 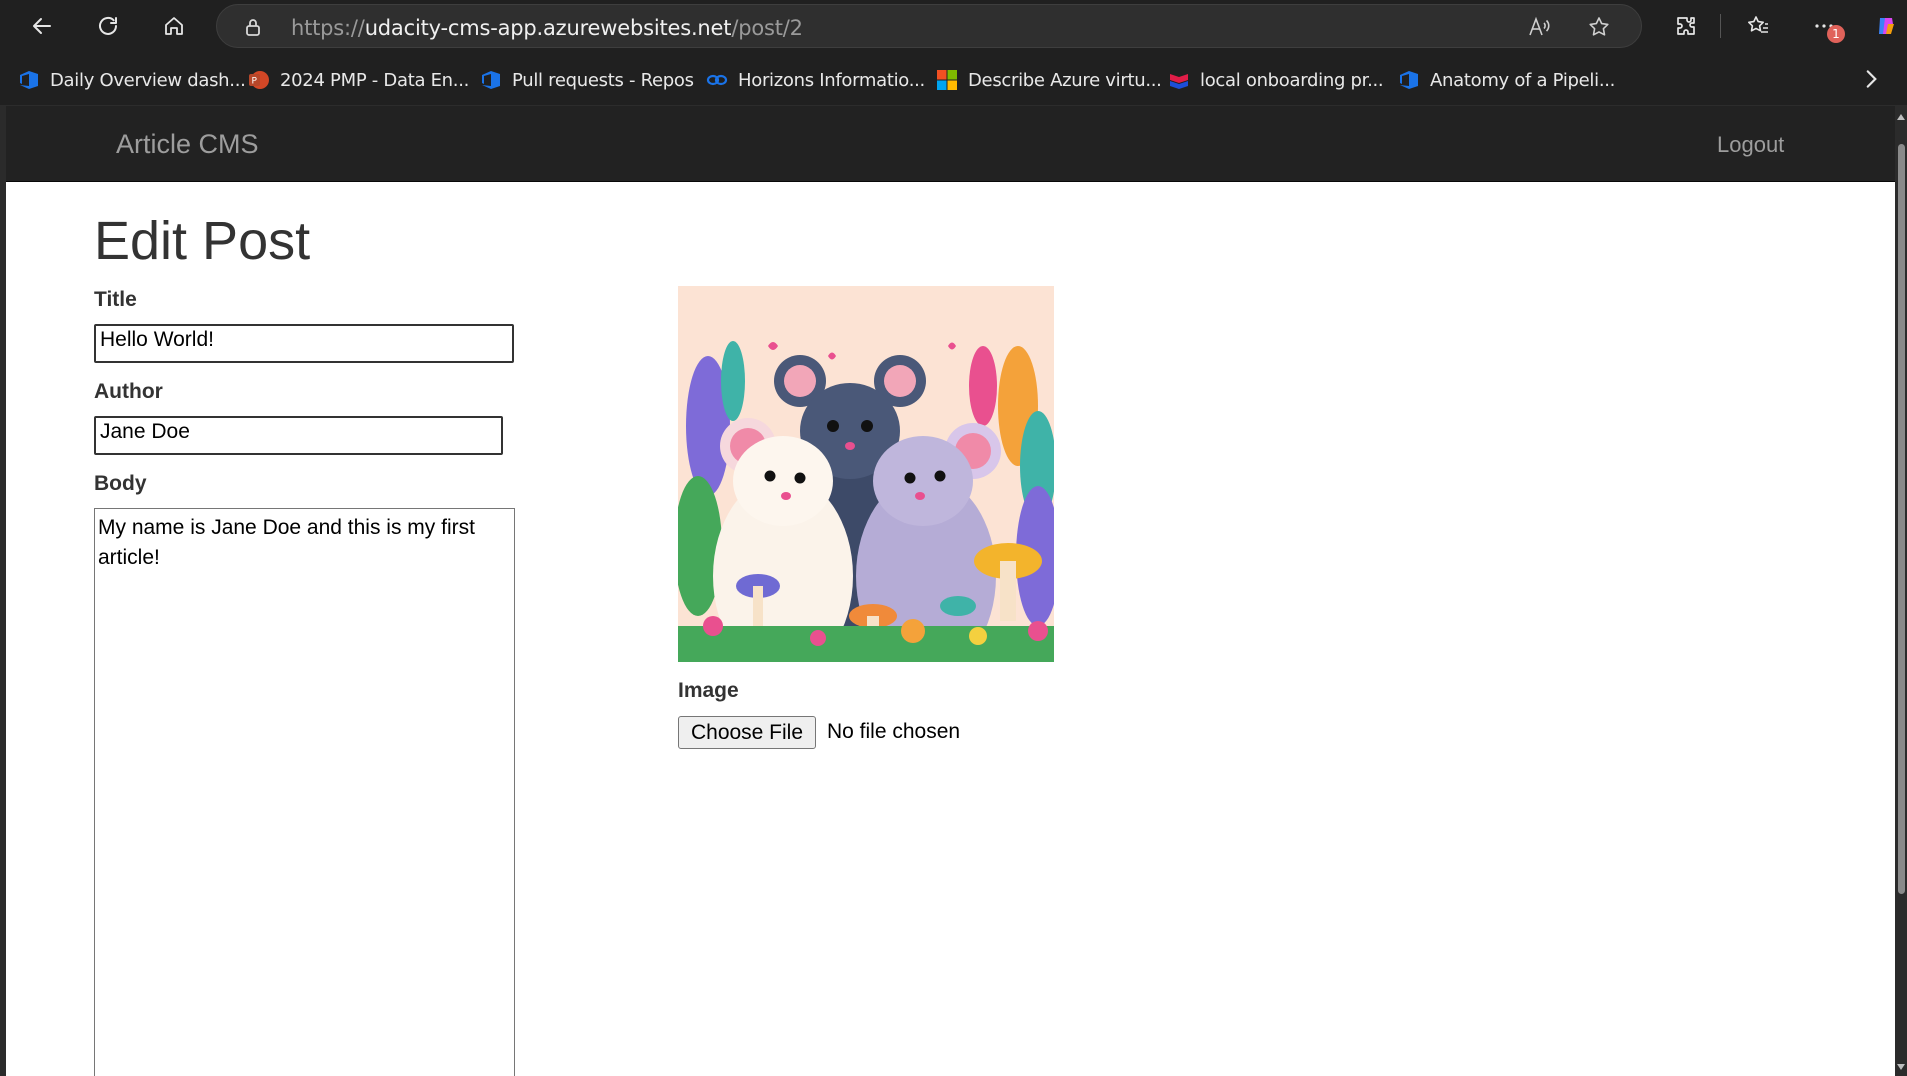 I want to click on author-input: Jane Doe, so click(x=298, y=435).